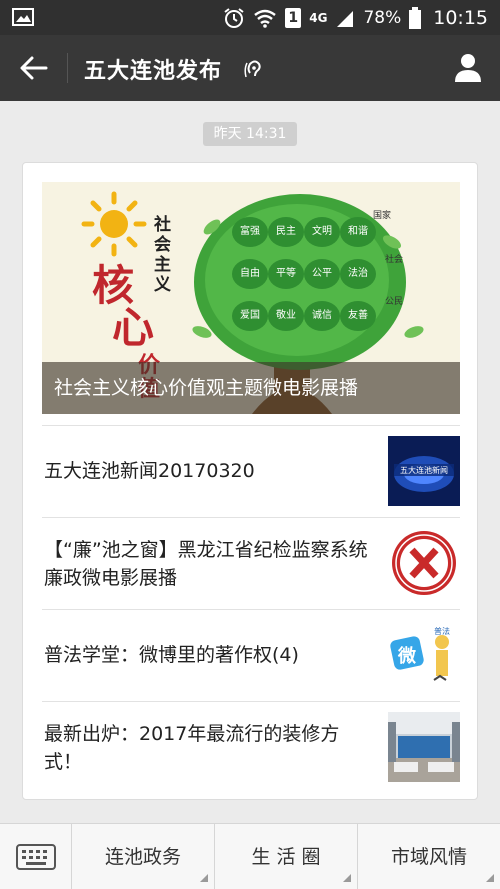  I want to click on thumbnail-text: 五大连池新闻, so click(424, 470).